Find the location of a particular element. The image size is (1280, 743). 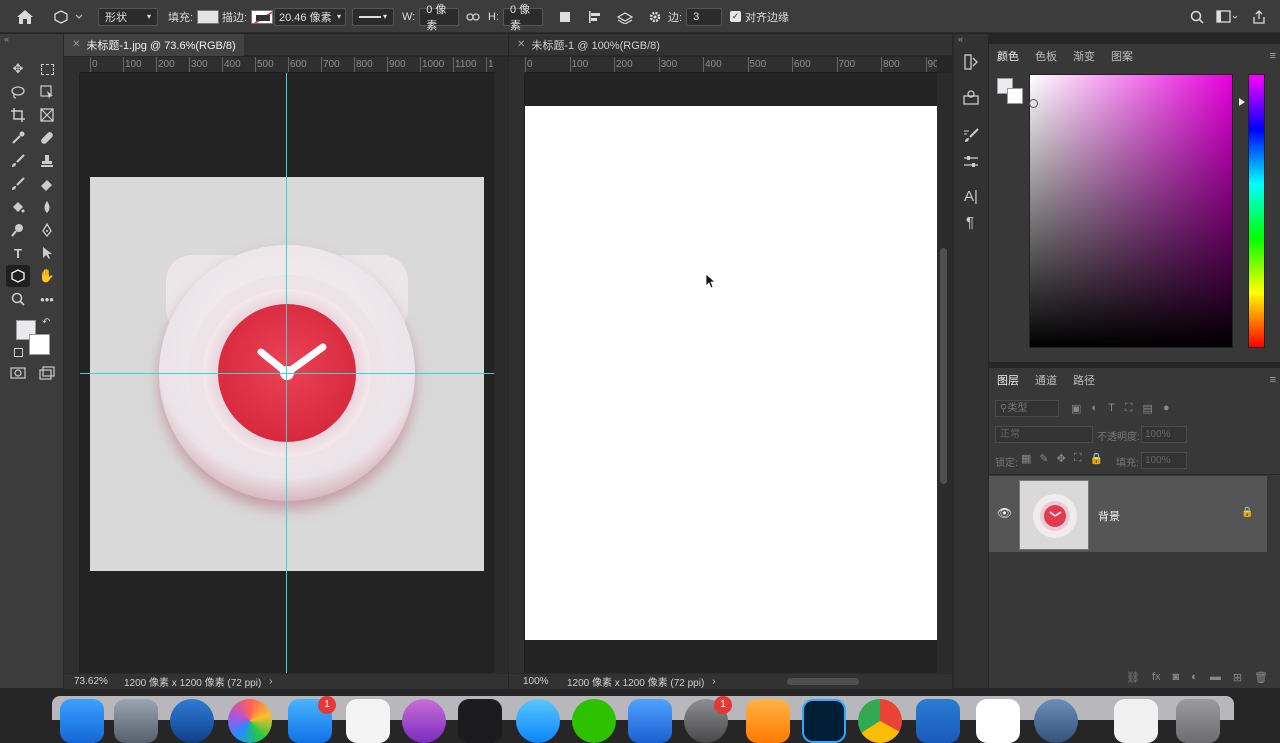

marquee-tool-icon is located at coordinates (47, 69).